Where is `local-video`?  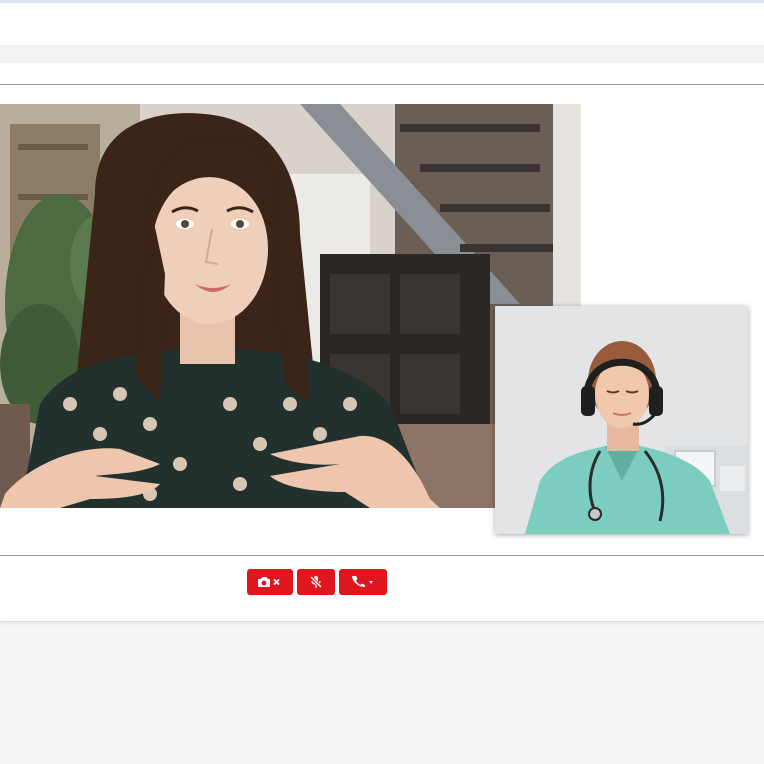 local-video is located at coordinates (621, 420).